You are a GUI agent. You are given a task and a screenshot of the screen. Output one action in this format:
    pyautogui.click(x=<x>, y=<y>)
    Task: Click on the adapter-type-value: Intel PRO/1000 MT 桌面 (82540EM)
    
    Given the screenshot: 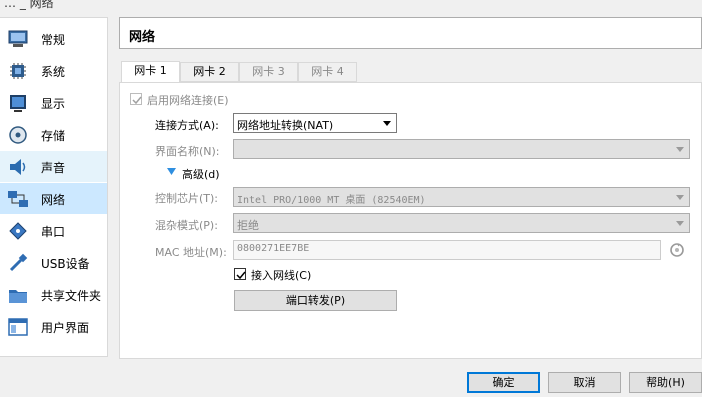 What is the action you would take?
    pyautogui.click(x=331, y=200)
    